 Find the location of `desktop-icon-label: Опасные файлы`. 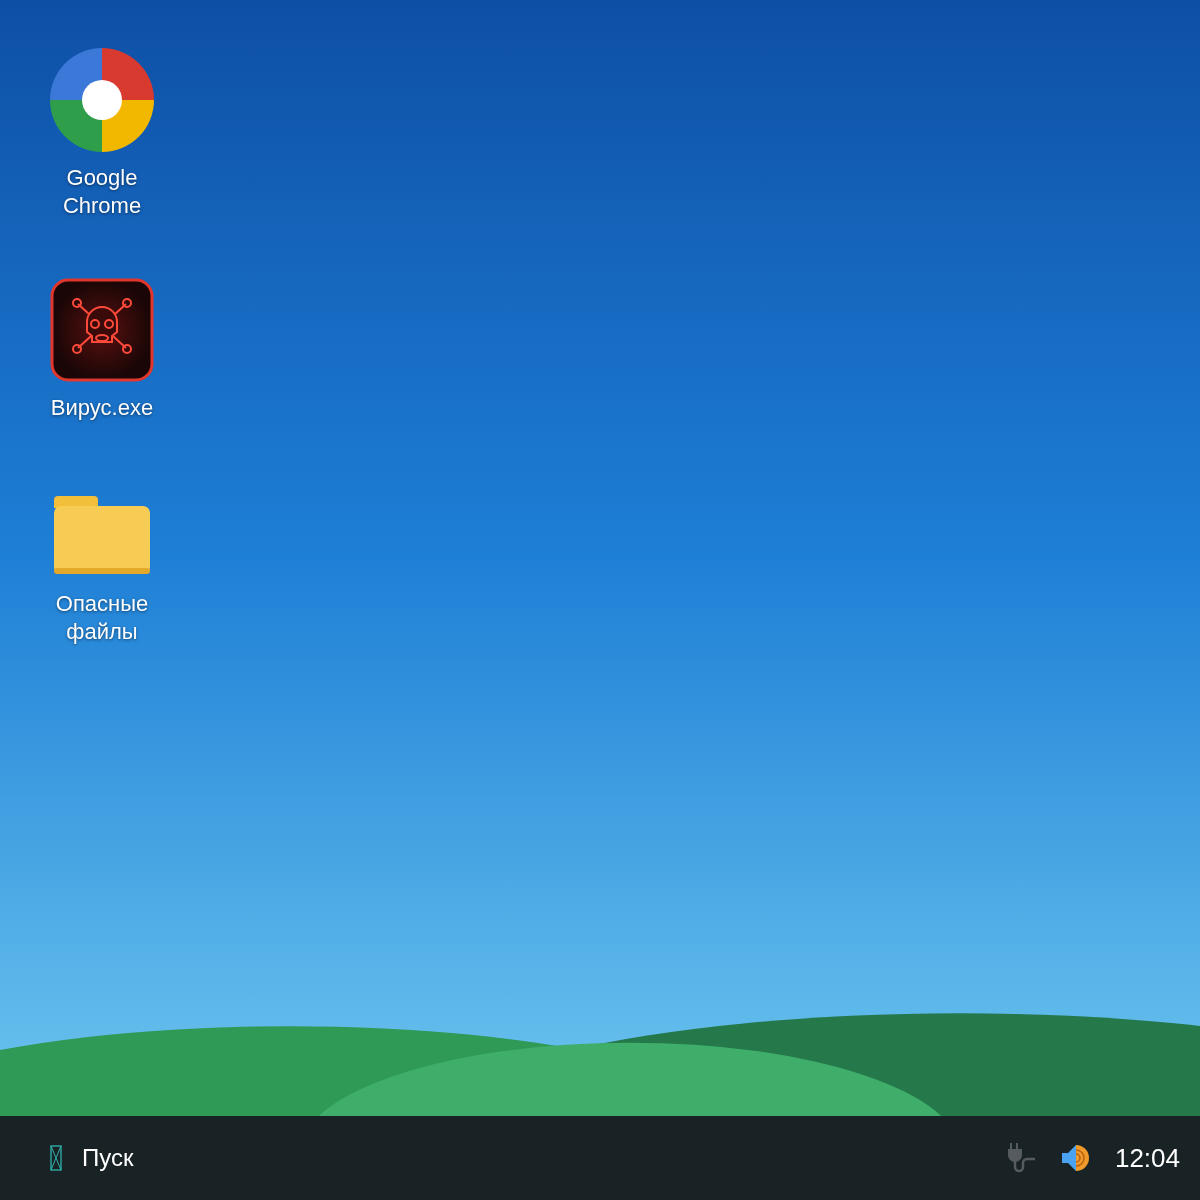

desktop-icon-label: Опасные файлы is located at coordinates (102, 618).